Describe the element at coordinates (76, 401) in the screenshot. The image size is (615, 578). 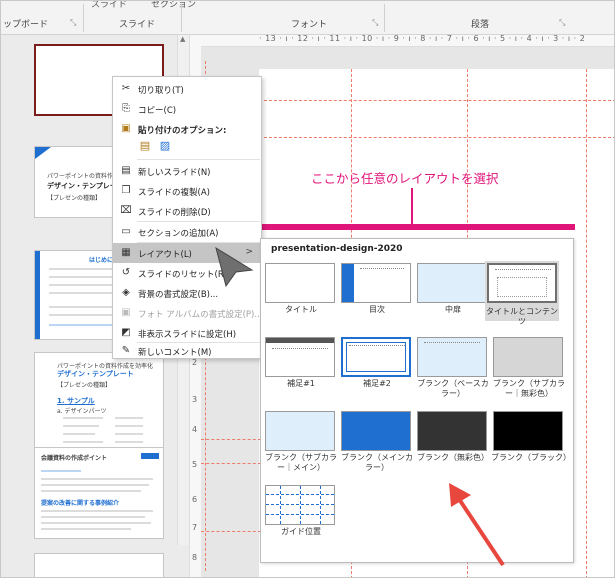
I see `thumbnail-section: 1. サンプル` at that location.